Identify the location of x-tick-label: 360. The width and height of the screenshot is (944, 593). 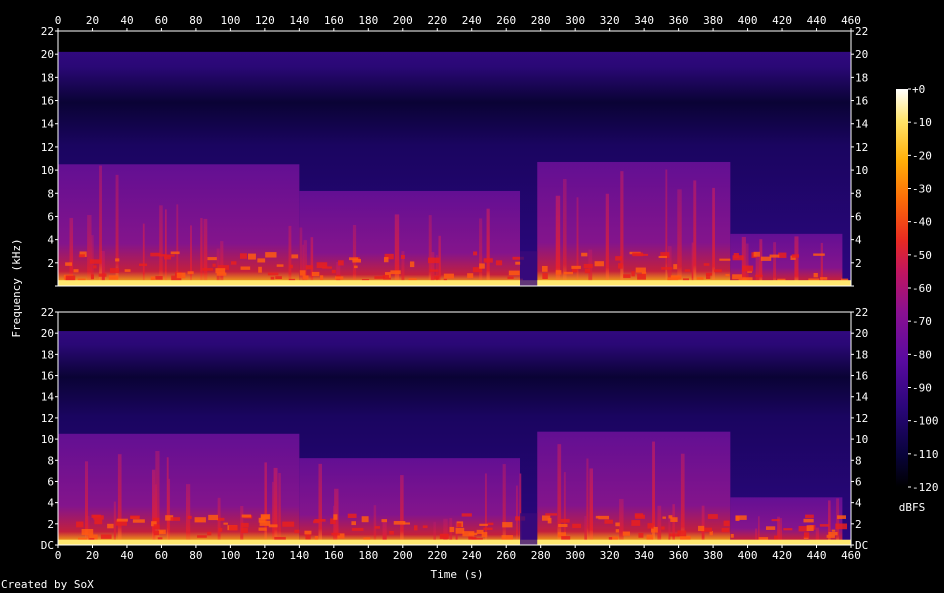
(679, 20).